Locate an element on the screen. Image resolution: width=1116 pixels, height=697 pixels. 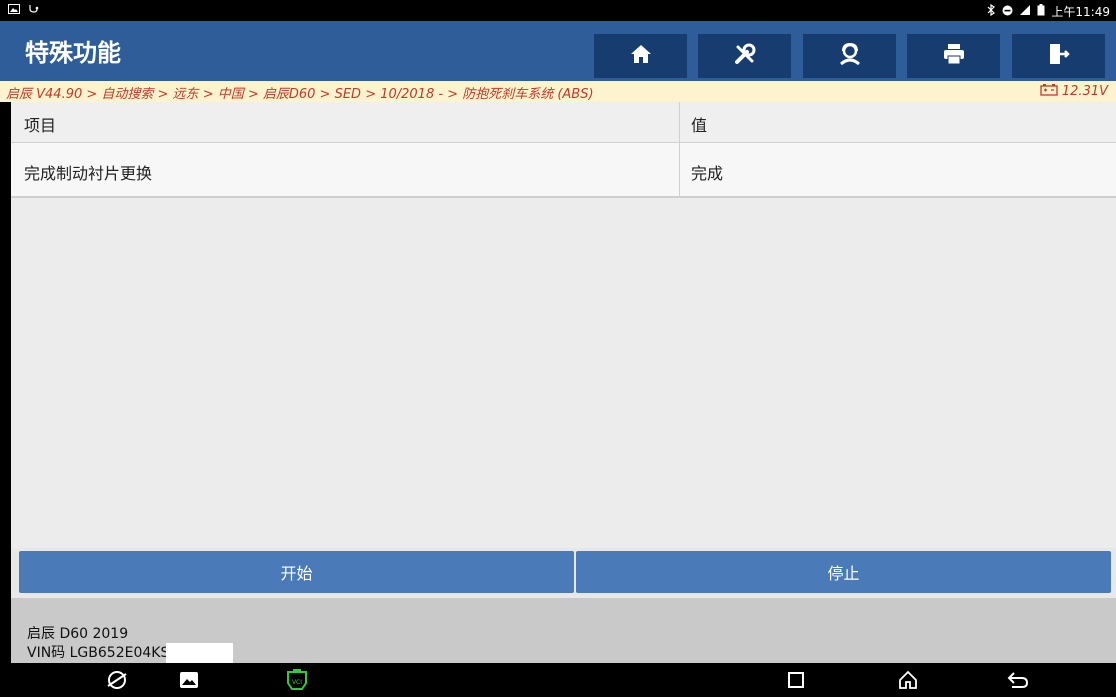
browser-app-icon is located at coordinates (117, 680).